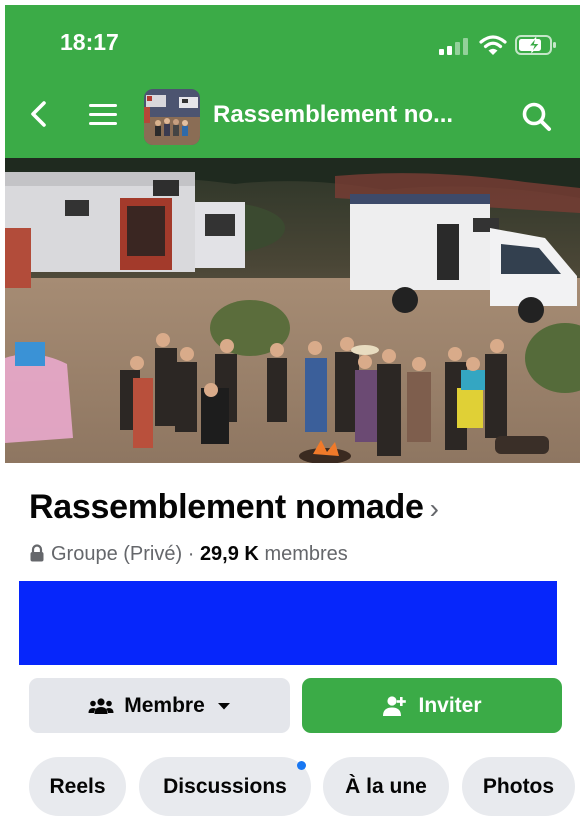  What do you see at coordinates (535, 45) in the screenshot?
I see `battery-charging-icon` at bounding box center [535, 45].